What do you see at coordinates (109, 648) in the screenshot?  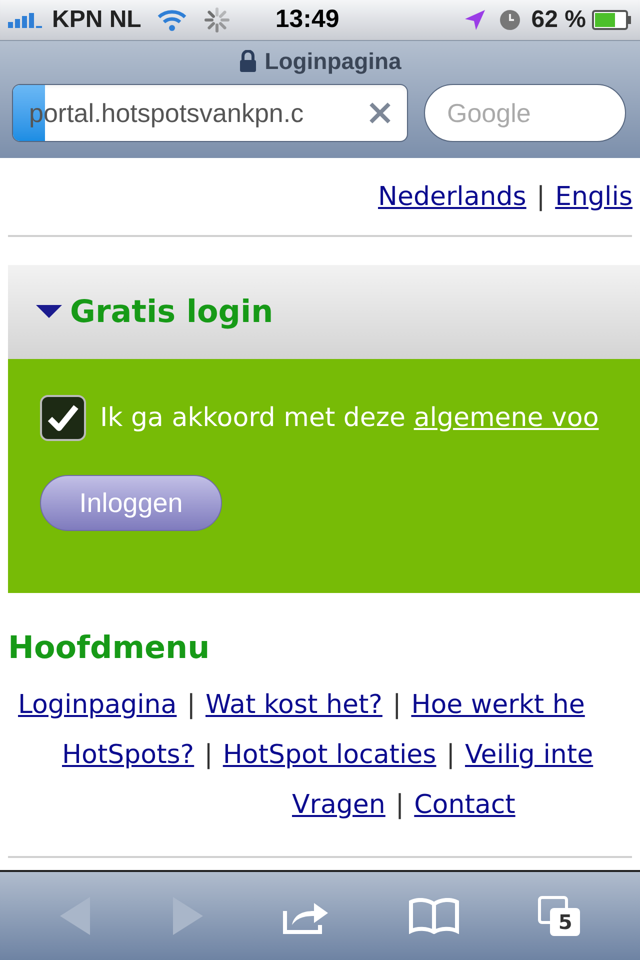 I see `menu-heading: Hoofdmenu` at bounding box center [109, 648].